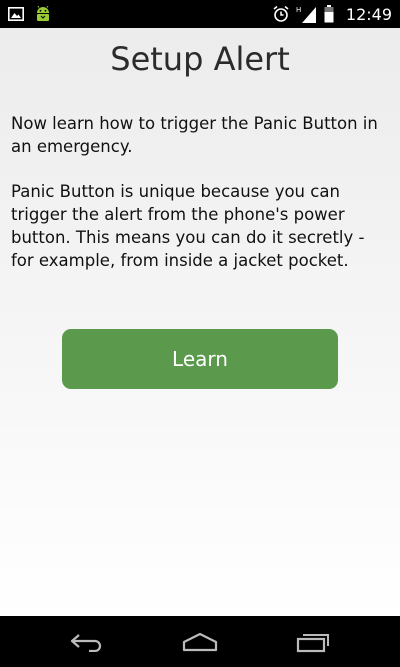 This screenshot has width=400, height=667. What do you see at coordinates (200, 14) in the screenshot?
I see `status-bar: H 12:49` at bounding box center [200, 14].